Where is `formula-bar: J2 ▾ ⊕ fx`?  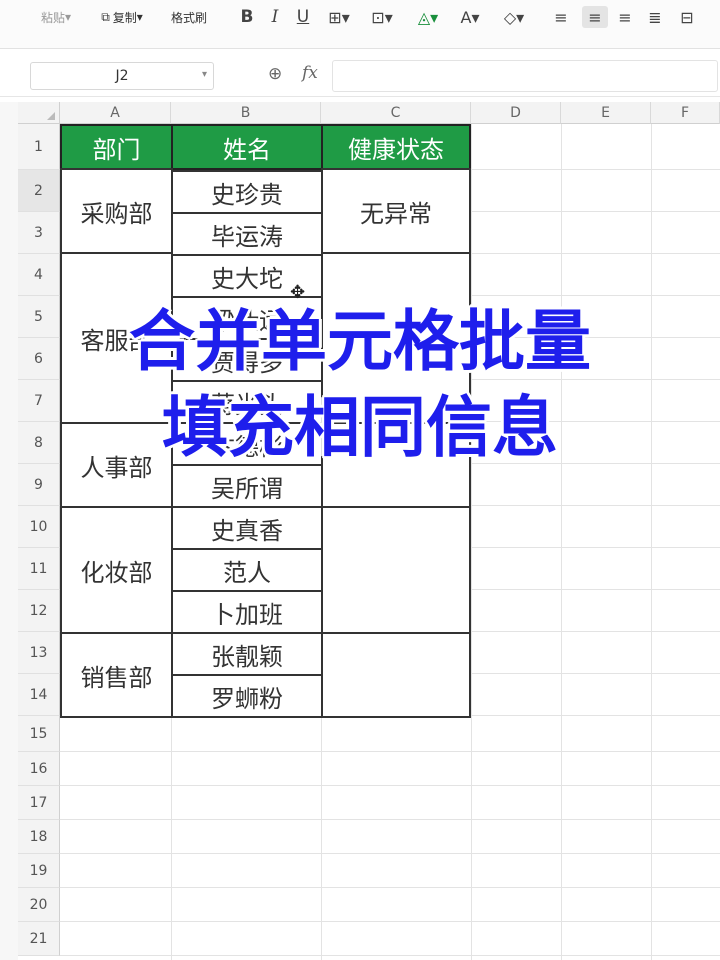
formula-bar: J2 ▾ ⊕ fx is located at coordinates (360, 73).